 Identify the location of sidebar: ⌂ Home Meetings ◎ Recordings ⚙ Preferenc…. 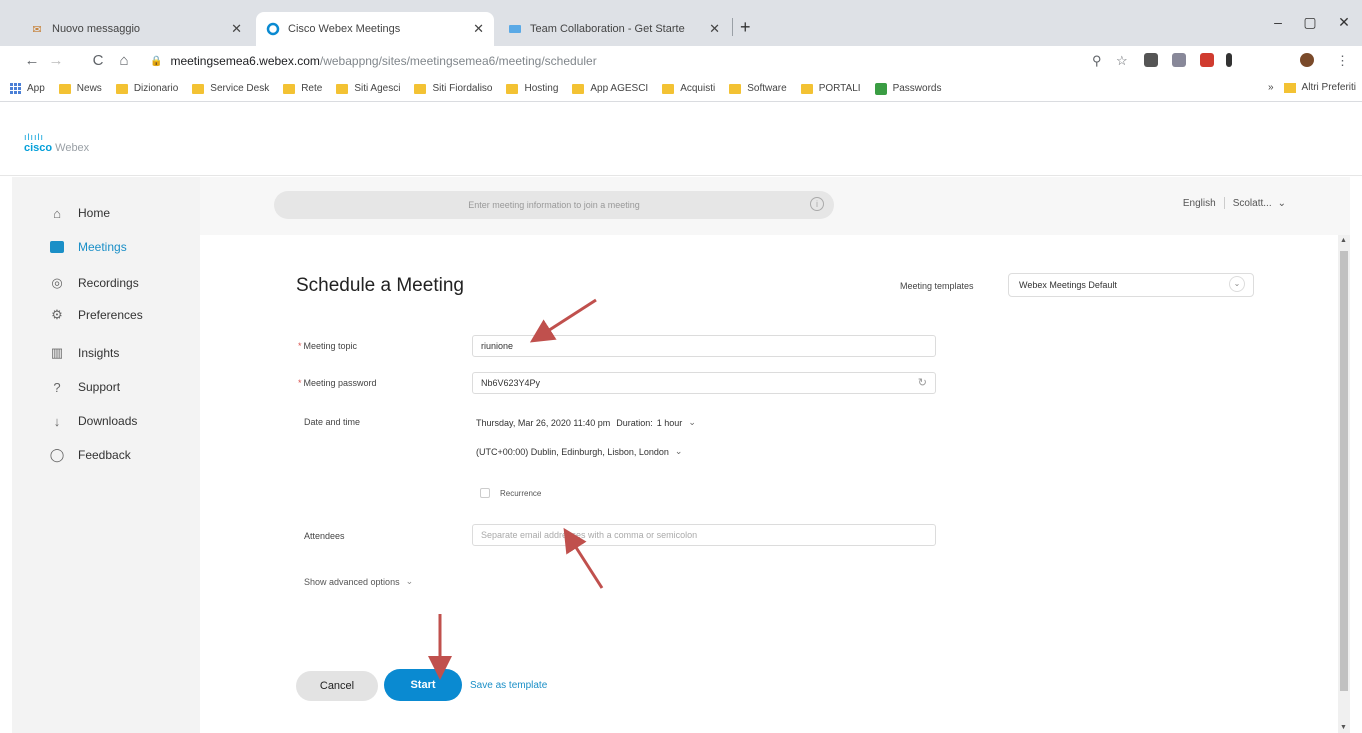
(106, 455).